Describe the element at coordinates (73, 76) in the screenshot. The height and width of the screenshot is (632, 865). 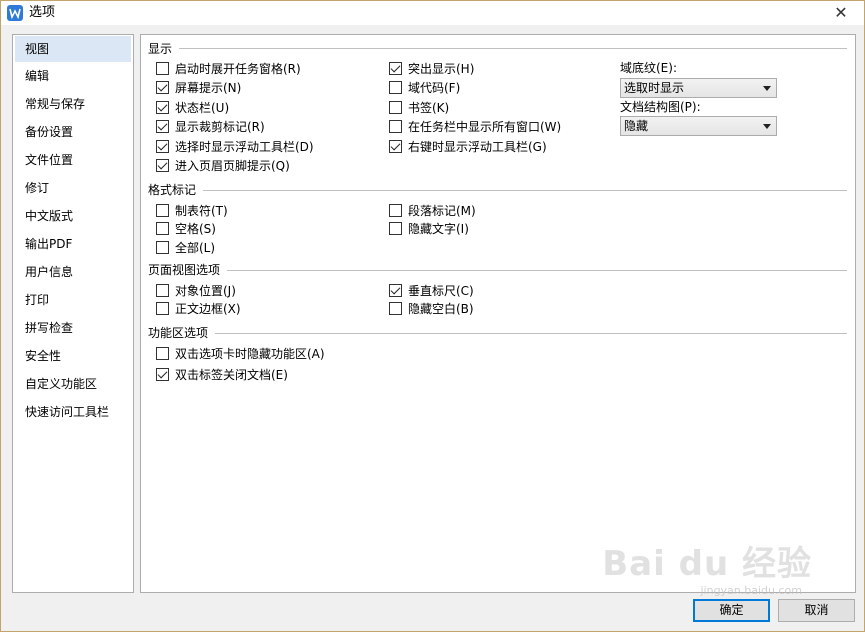
I see `sidebar-item: 编辑` at that location.